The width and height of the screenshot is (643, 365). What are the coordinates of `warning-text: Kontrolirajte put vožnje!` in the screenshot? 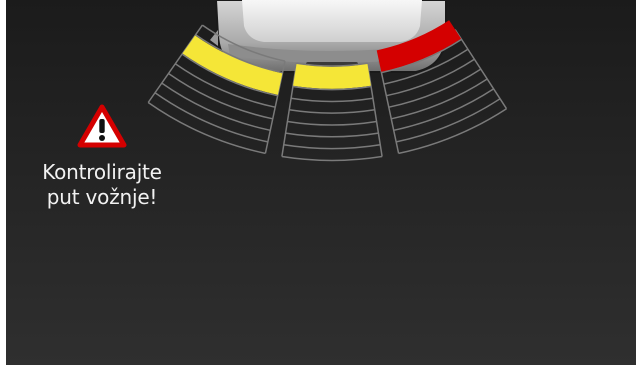 It's located at (102, 185).